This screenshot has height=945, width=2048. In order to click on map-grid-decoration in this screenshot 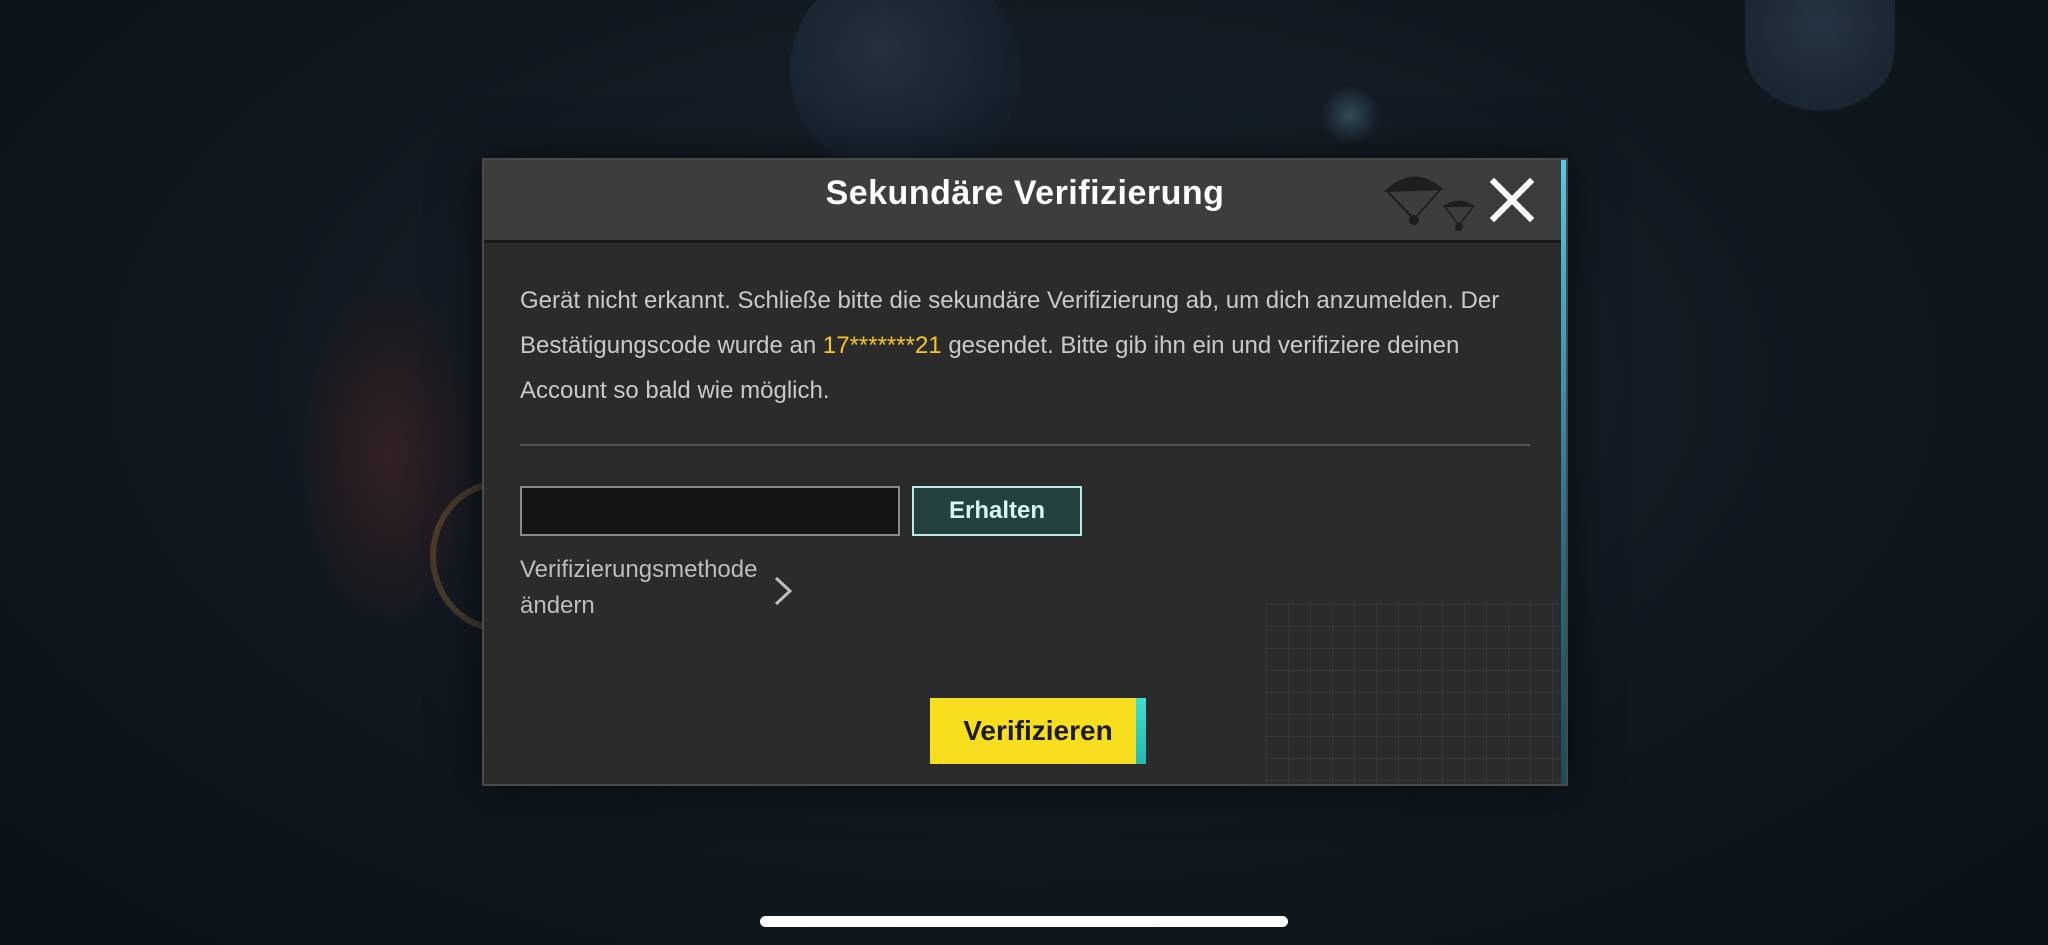, I will do `click(1416, 694)`.